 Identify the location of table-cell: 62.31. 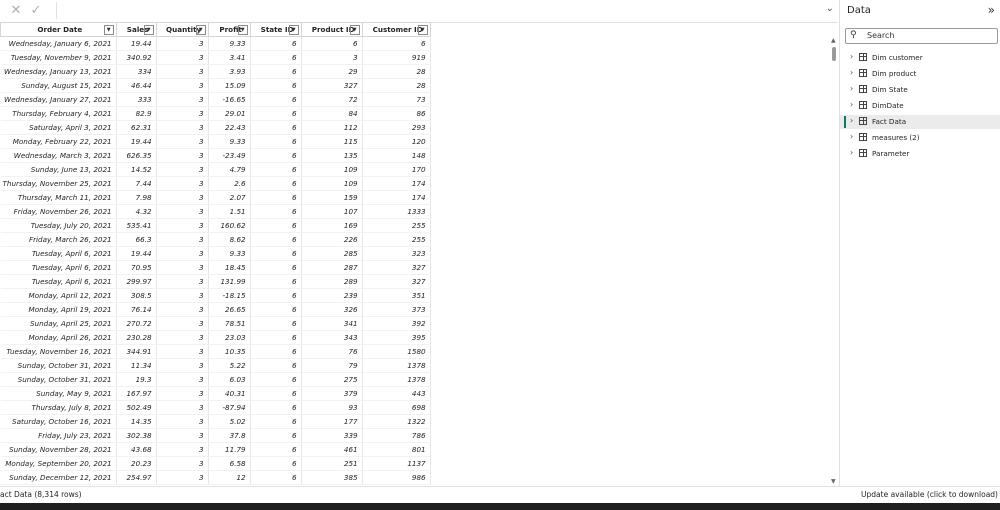
(136, 127).